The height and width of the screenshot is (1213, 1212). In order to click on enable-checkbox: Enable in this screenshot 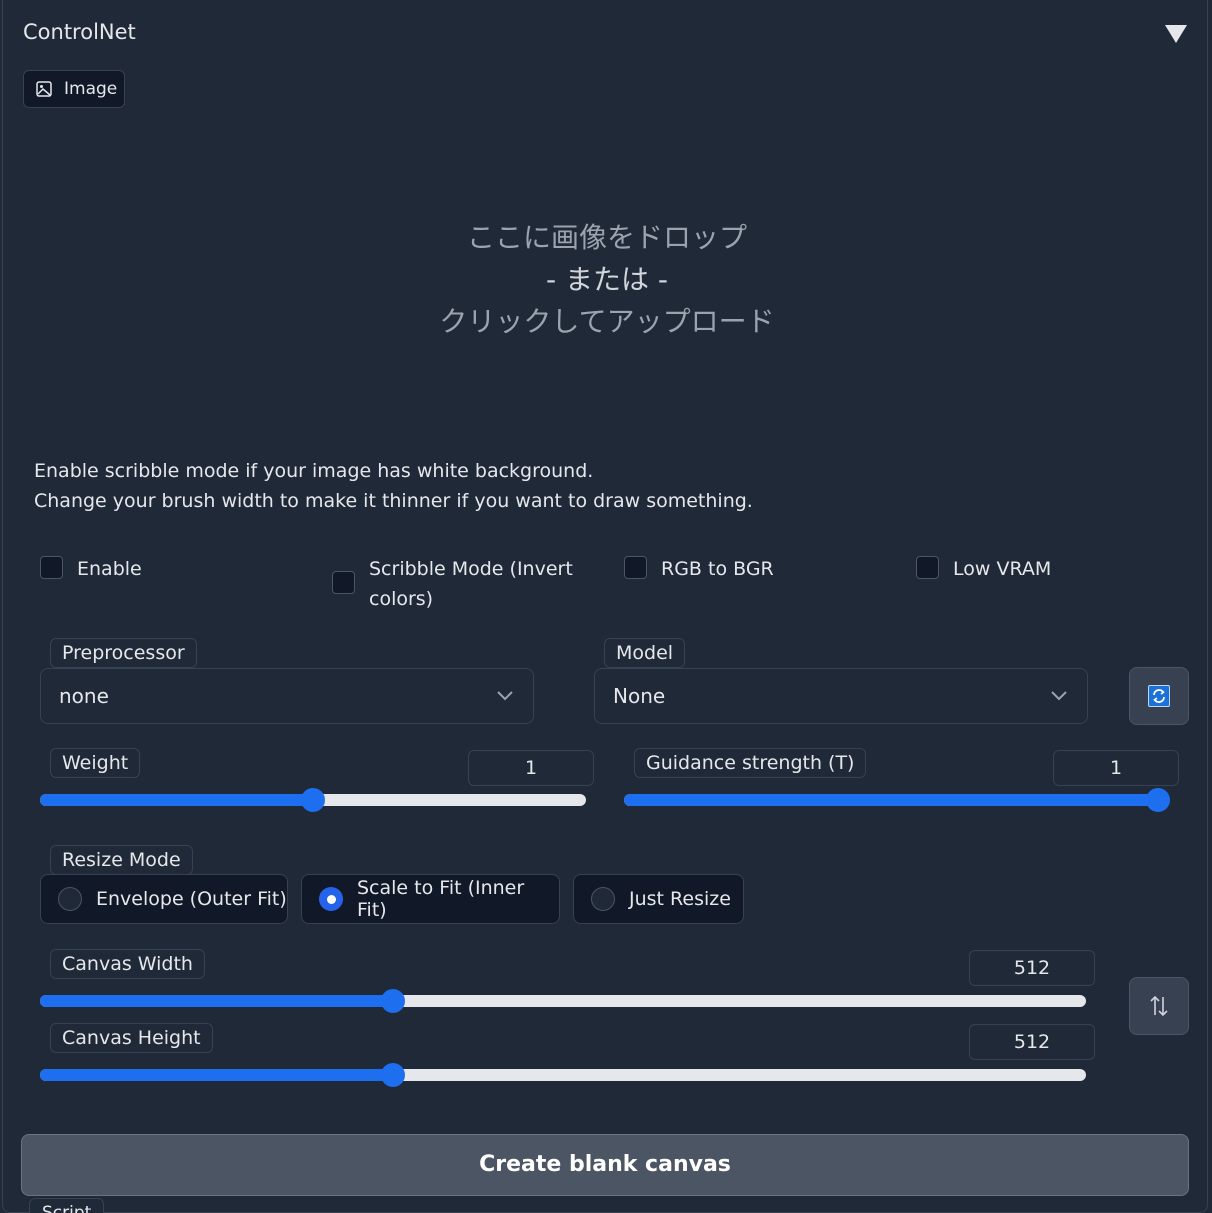, I will do `click(91, 569)`.